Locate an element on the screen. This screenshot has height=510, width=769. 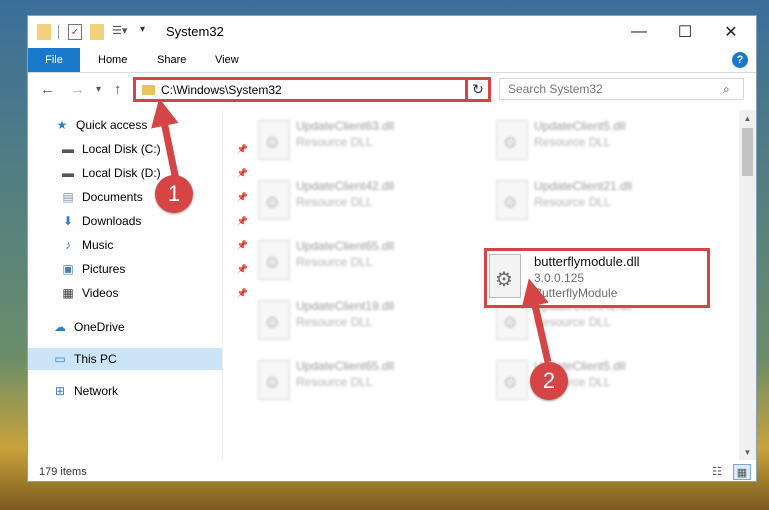
file-name: UpdateClient42.dll is located at coordinates (345, 186).